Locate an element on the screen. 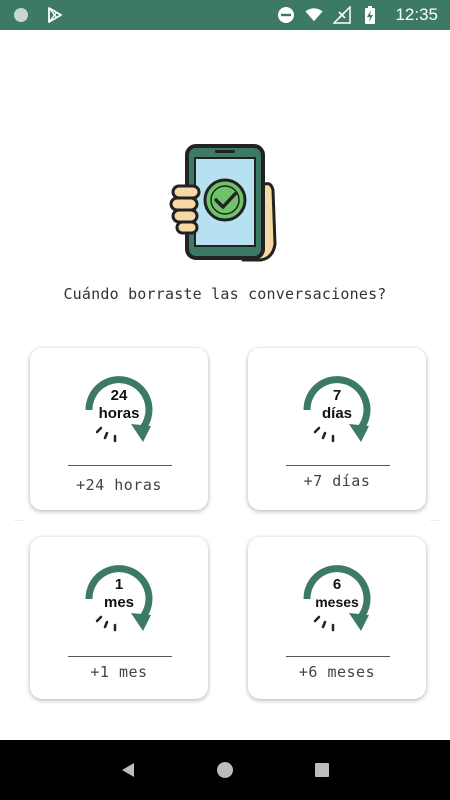 The width and height of the screenshot is (450, 800). no-signal-icon is located at coordinates (342, 15).